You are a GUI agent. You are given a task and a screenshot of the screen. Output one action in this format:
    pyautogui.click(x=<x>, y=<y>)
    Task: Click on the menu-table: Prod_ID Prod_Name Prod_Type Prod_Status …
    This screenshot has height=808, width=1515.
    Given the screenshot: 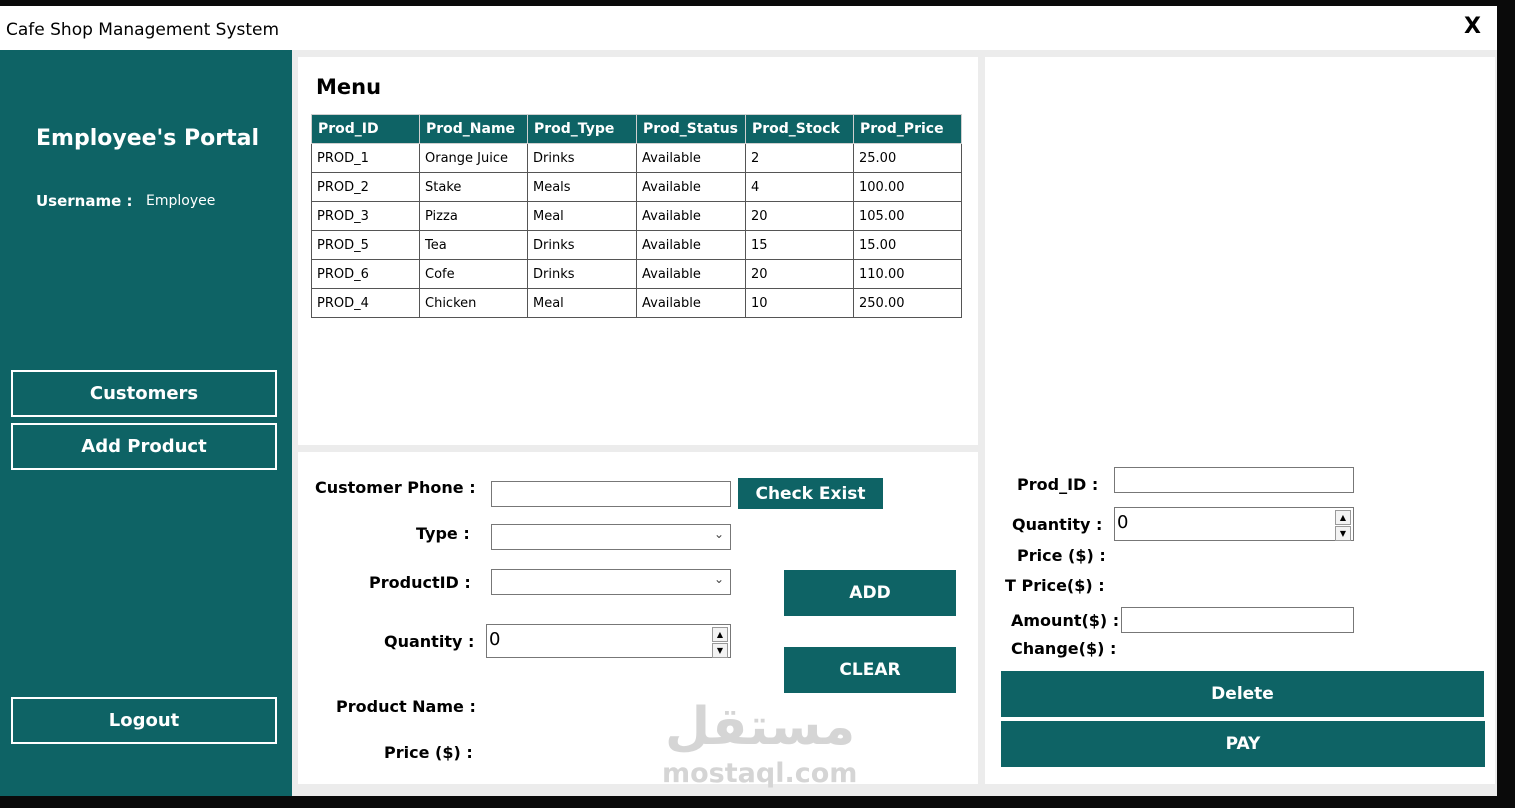 What is the action you would take?
    pyautogui.click(x=636, y=216)
    